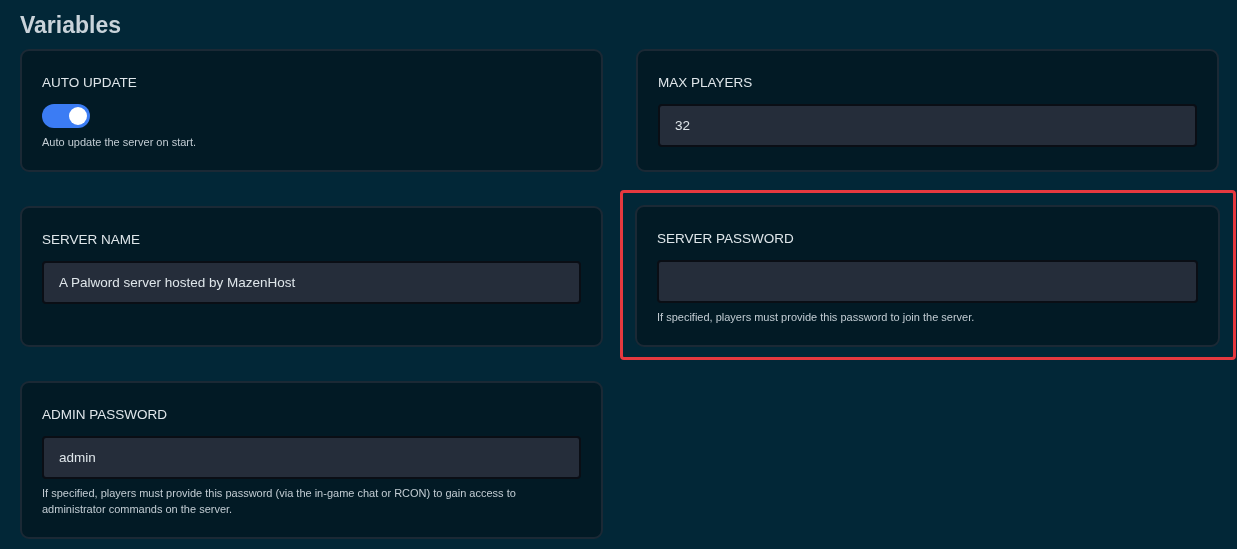 The width and height of the screenshot is (1237, 549). What do you see at coordinates (71, 25) in the screenshot?
I see `page-title: Variables` at bounding box center [71, 25].